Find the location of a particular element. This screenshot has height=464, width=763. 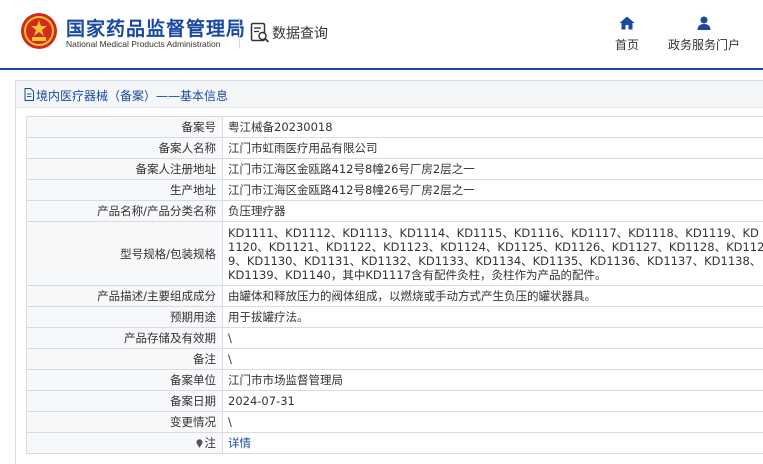

row-label: 注 is located at coordinates (210, 443).